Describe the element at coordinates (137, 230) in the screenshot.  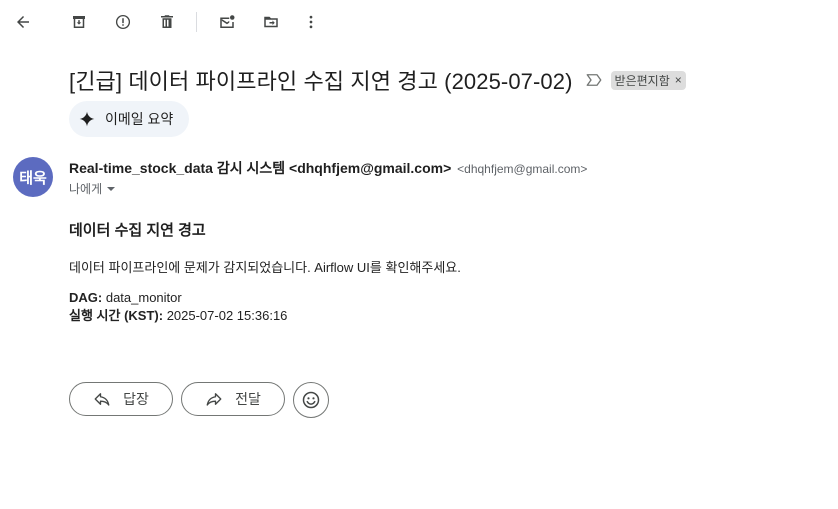
I see `body-heading: 데이터 수집 지연 경고` at that location.